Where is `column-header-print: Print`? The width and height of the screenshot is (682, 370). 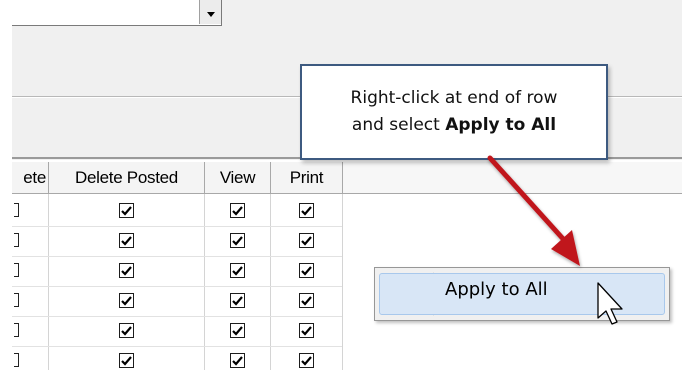 column-header-print: Print is located at coordinates (307, 178).